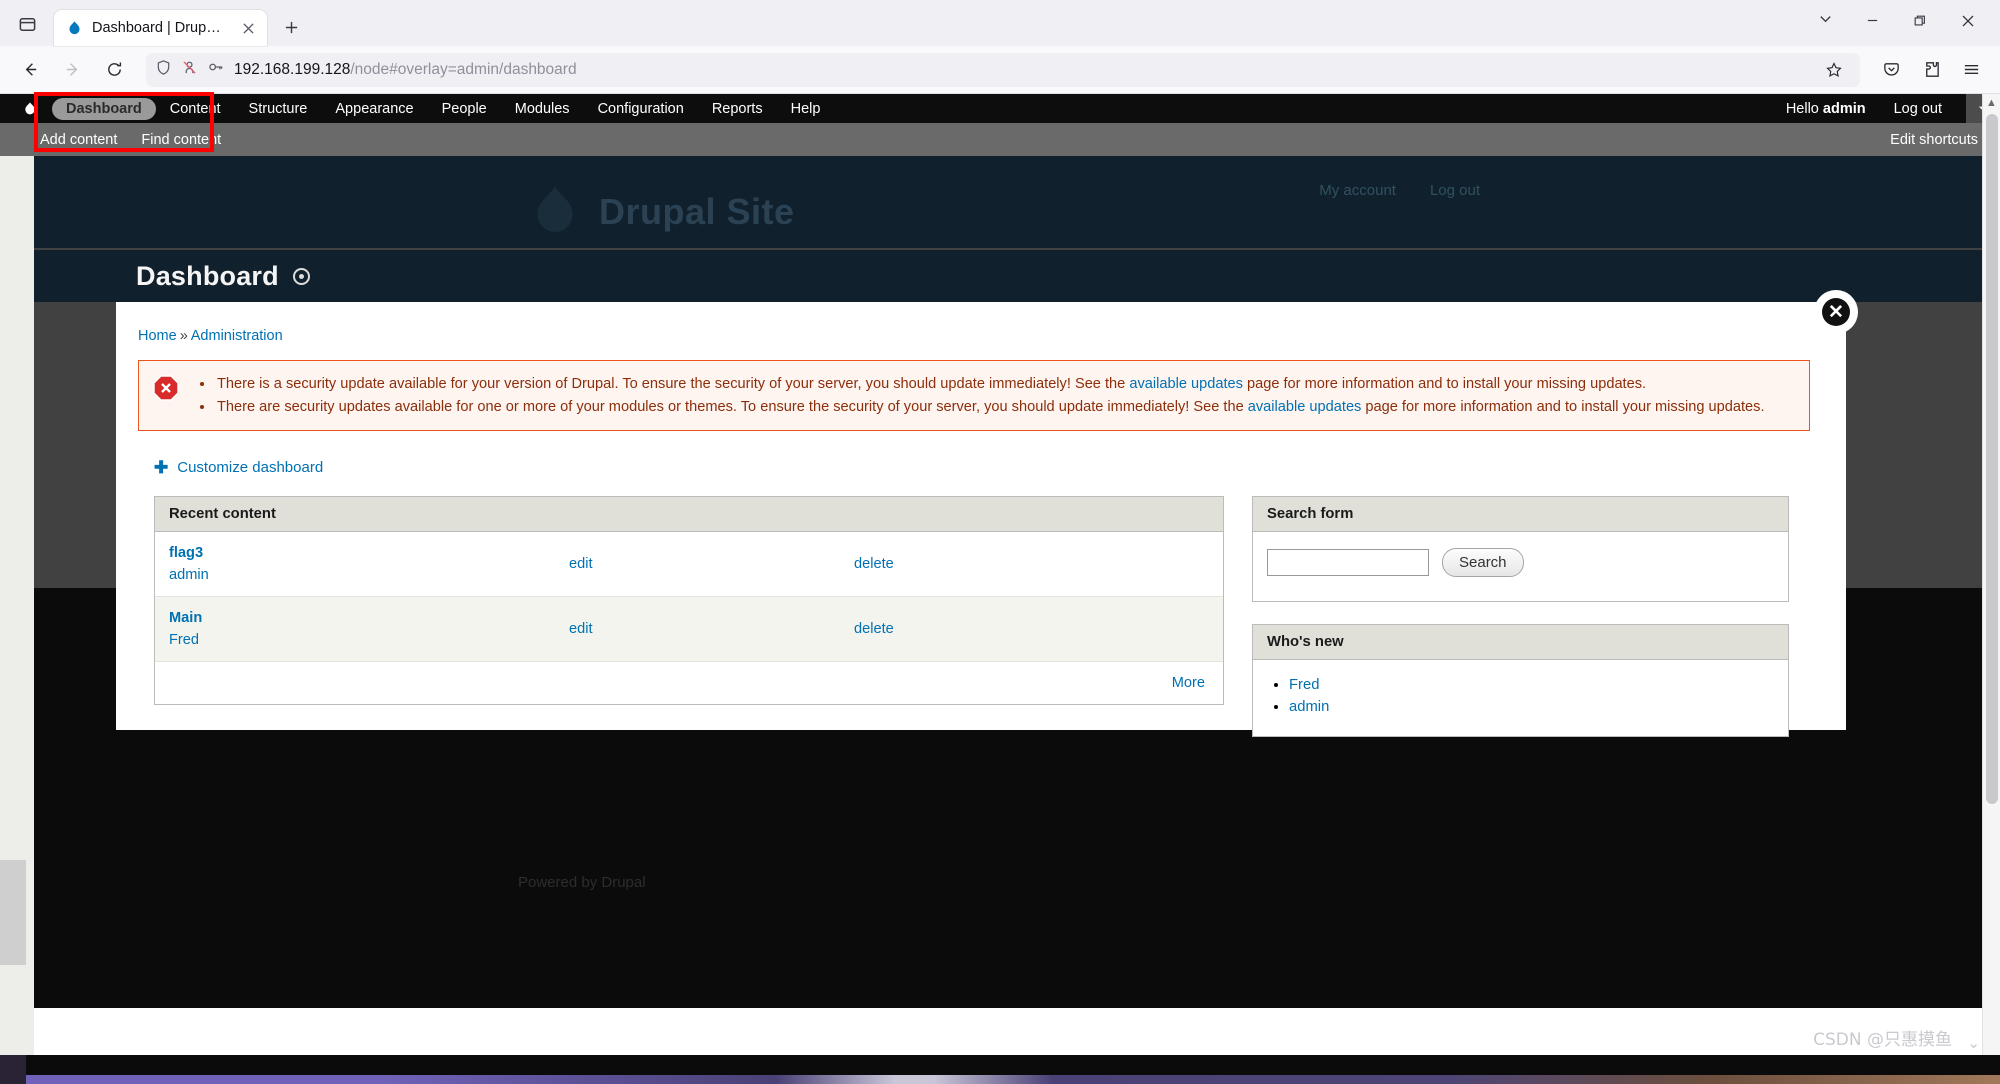 This screenshot has width=2000, height=1084. I want to click on search-form-panel: Search form Search, so click(1520, 549).